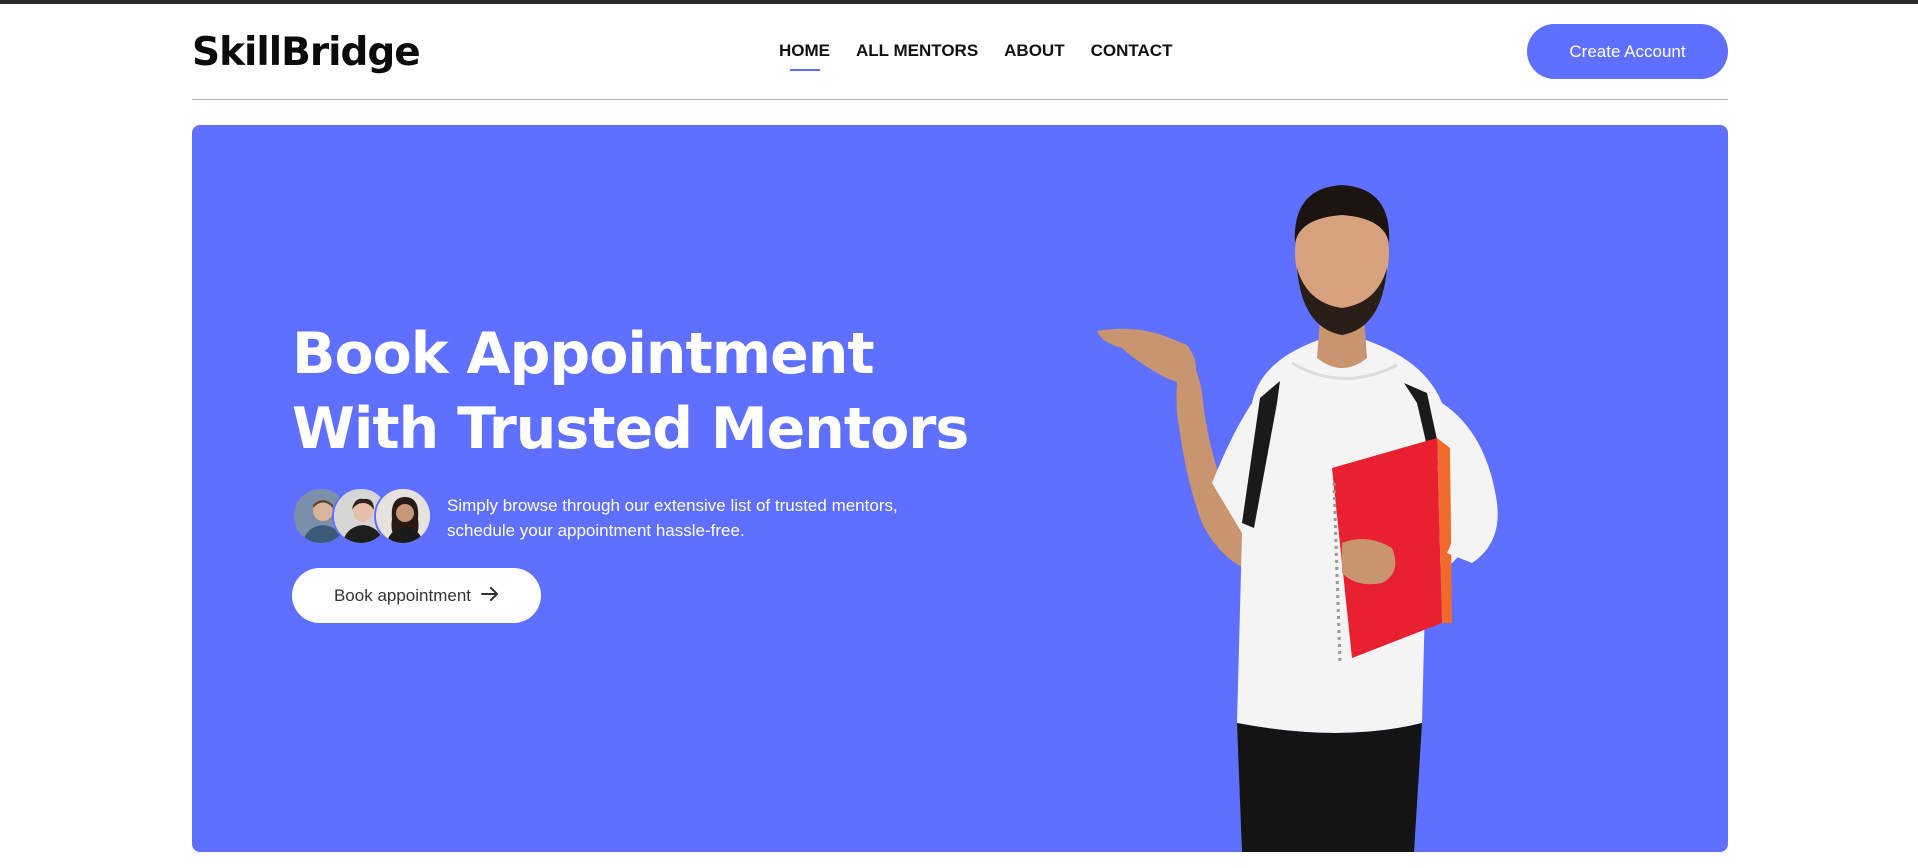 The width and height of the screenshot is (1918, 868). I want to click on mentor-avatar-group, so click(362, 517).